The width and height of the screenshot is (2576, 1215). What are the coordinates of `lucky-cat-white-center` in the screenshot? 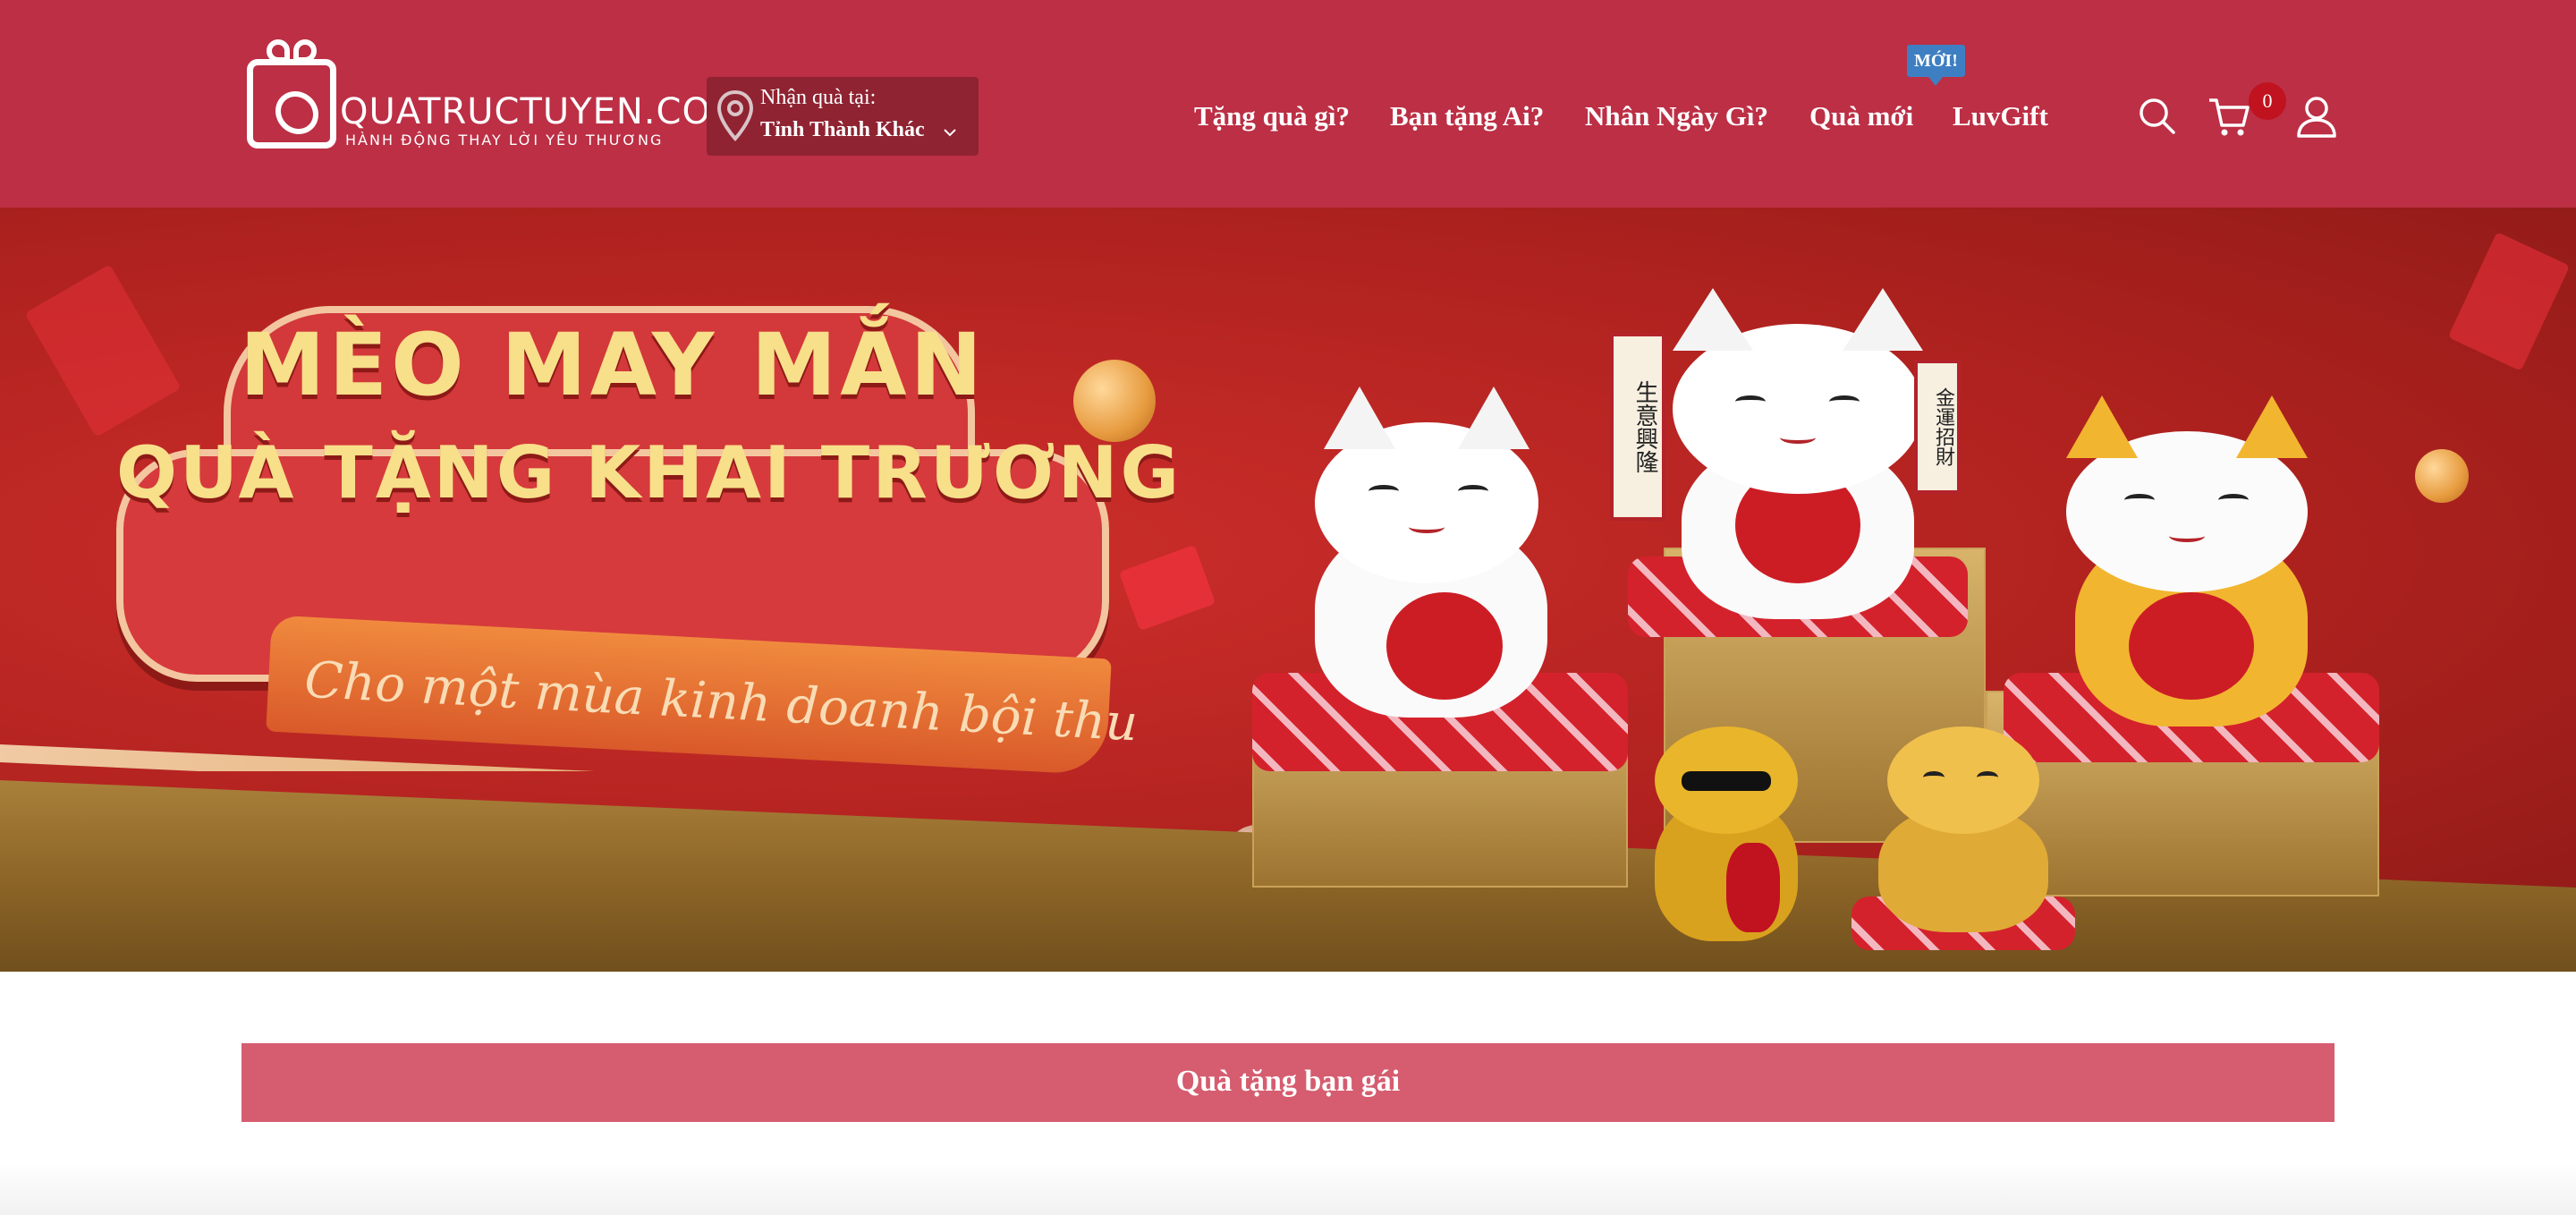 It's located at (1798, 467).